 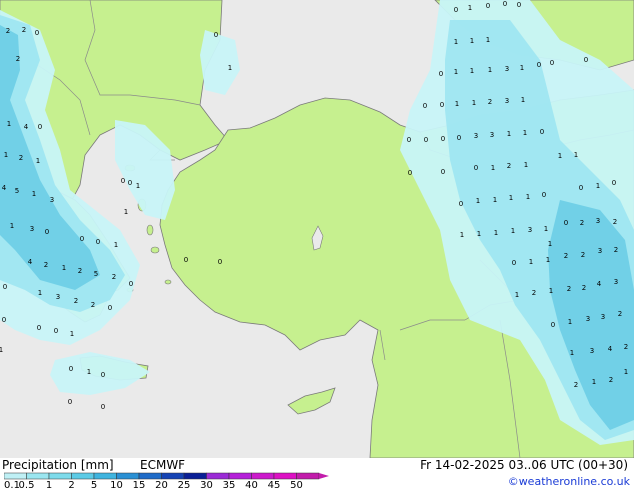 What do you see at coordinates (26, 485) in the screenshot?
I see `scale-tick-label: 0.5` at bounding box center [26, 485].